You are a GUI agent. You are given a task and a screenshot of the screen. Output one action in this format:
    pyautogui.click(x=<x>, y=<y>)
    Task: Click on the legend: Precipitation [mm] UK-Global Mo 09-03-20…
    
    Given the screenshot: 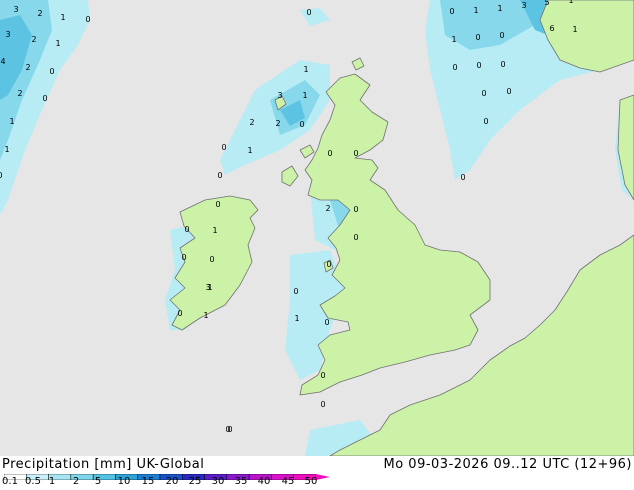 What is the action you would take?
    pyautogui.click(x=317, y=473)
    